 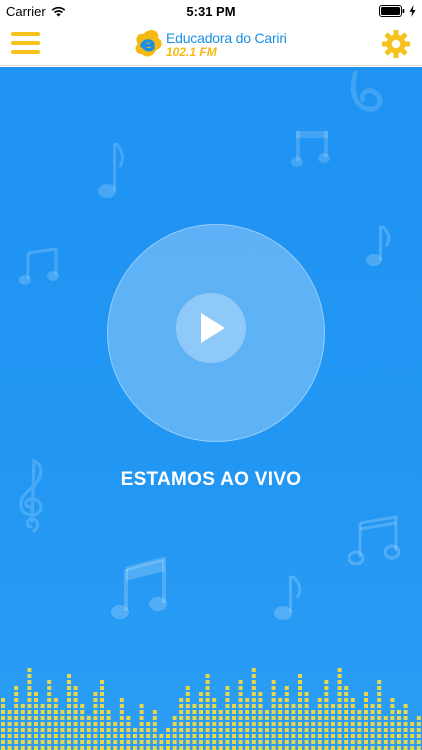 I want to click on gear-icon, so click(x=396, y=44).